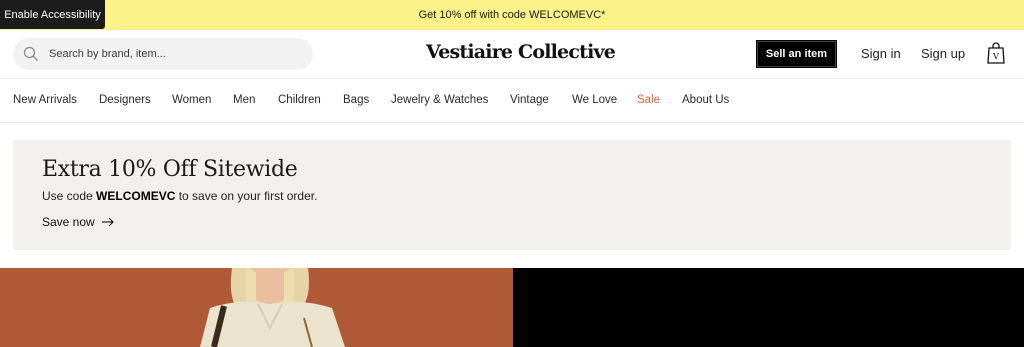 Image resolution: width=1024 pixels, height=347 pixels. I want to click on enable-accessibility-button: Enable Accessibility, so click(52, 14).